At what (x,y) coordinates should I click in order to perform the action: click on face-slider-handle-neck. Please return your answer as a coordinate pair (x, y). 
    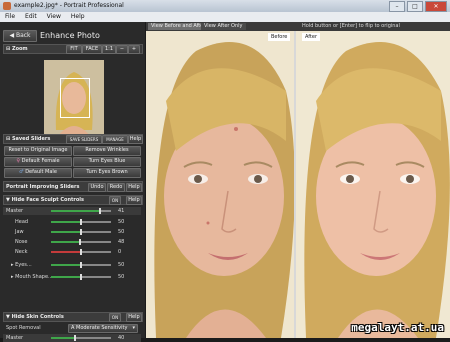
    Looking at the image, I should click on (81, 252).